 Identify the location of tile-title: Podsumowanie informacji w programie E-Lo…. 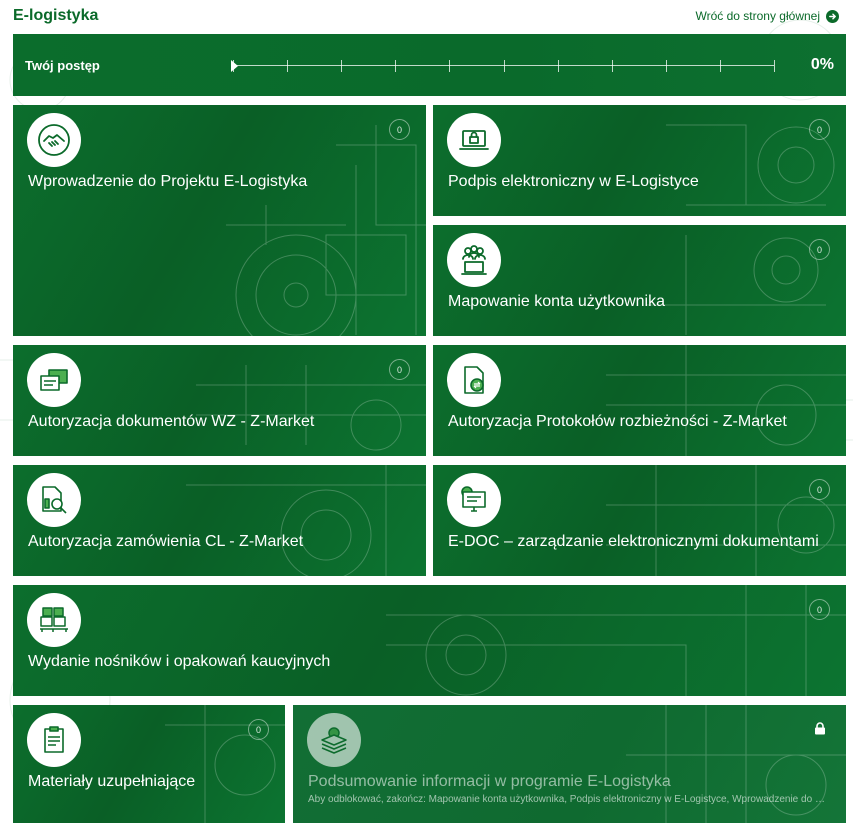
(489, 781).